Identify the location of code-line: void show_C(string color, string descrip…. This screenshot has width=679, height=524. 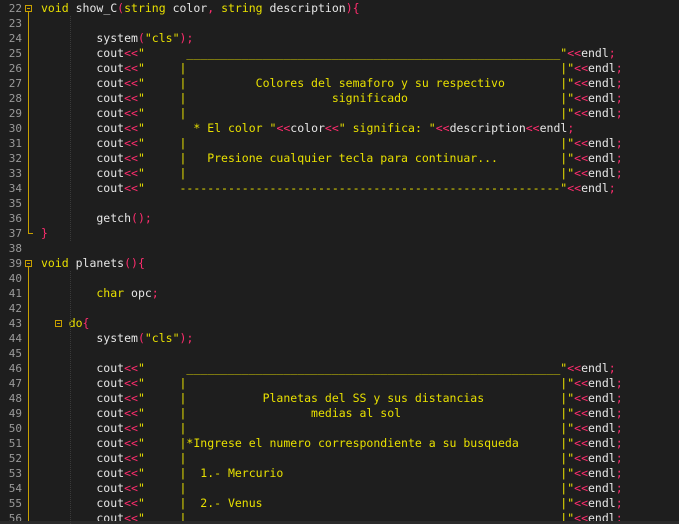
(200, 8).